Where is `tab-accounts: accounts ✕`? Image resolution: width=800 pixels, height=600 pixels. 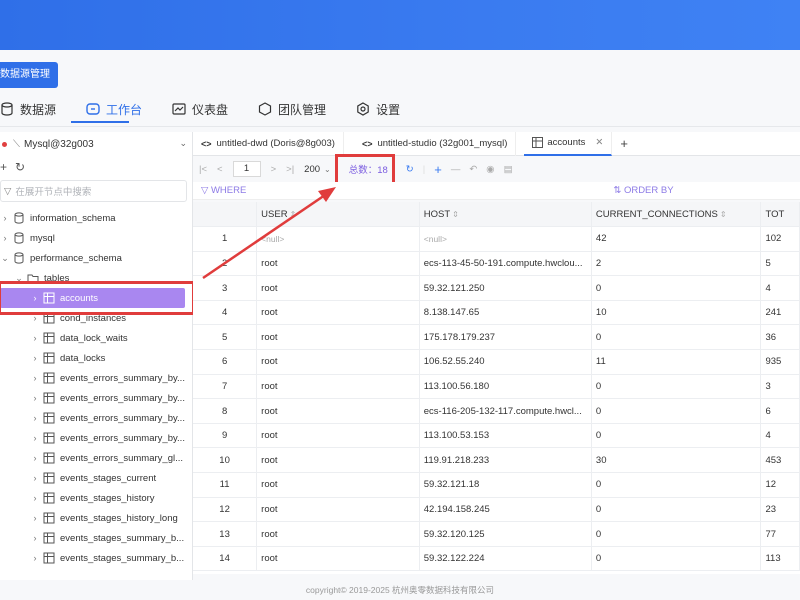 tab-accounts: accounts ✕ is located at coordinates (568, 143).